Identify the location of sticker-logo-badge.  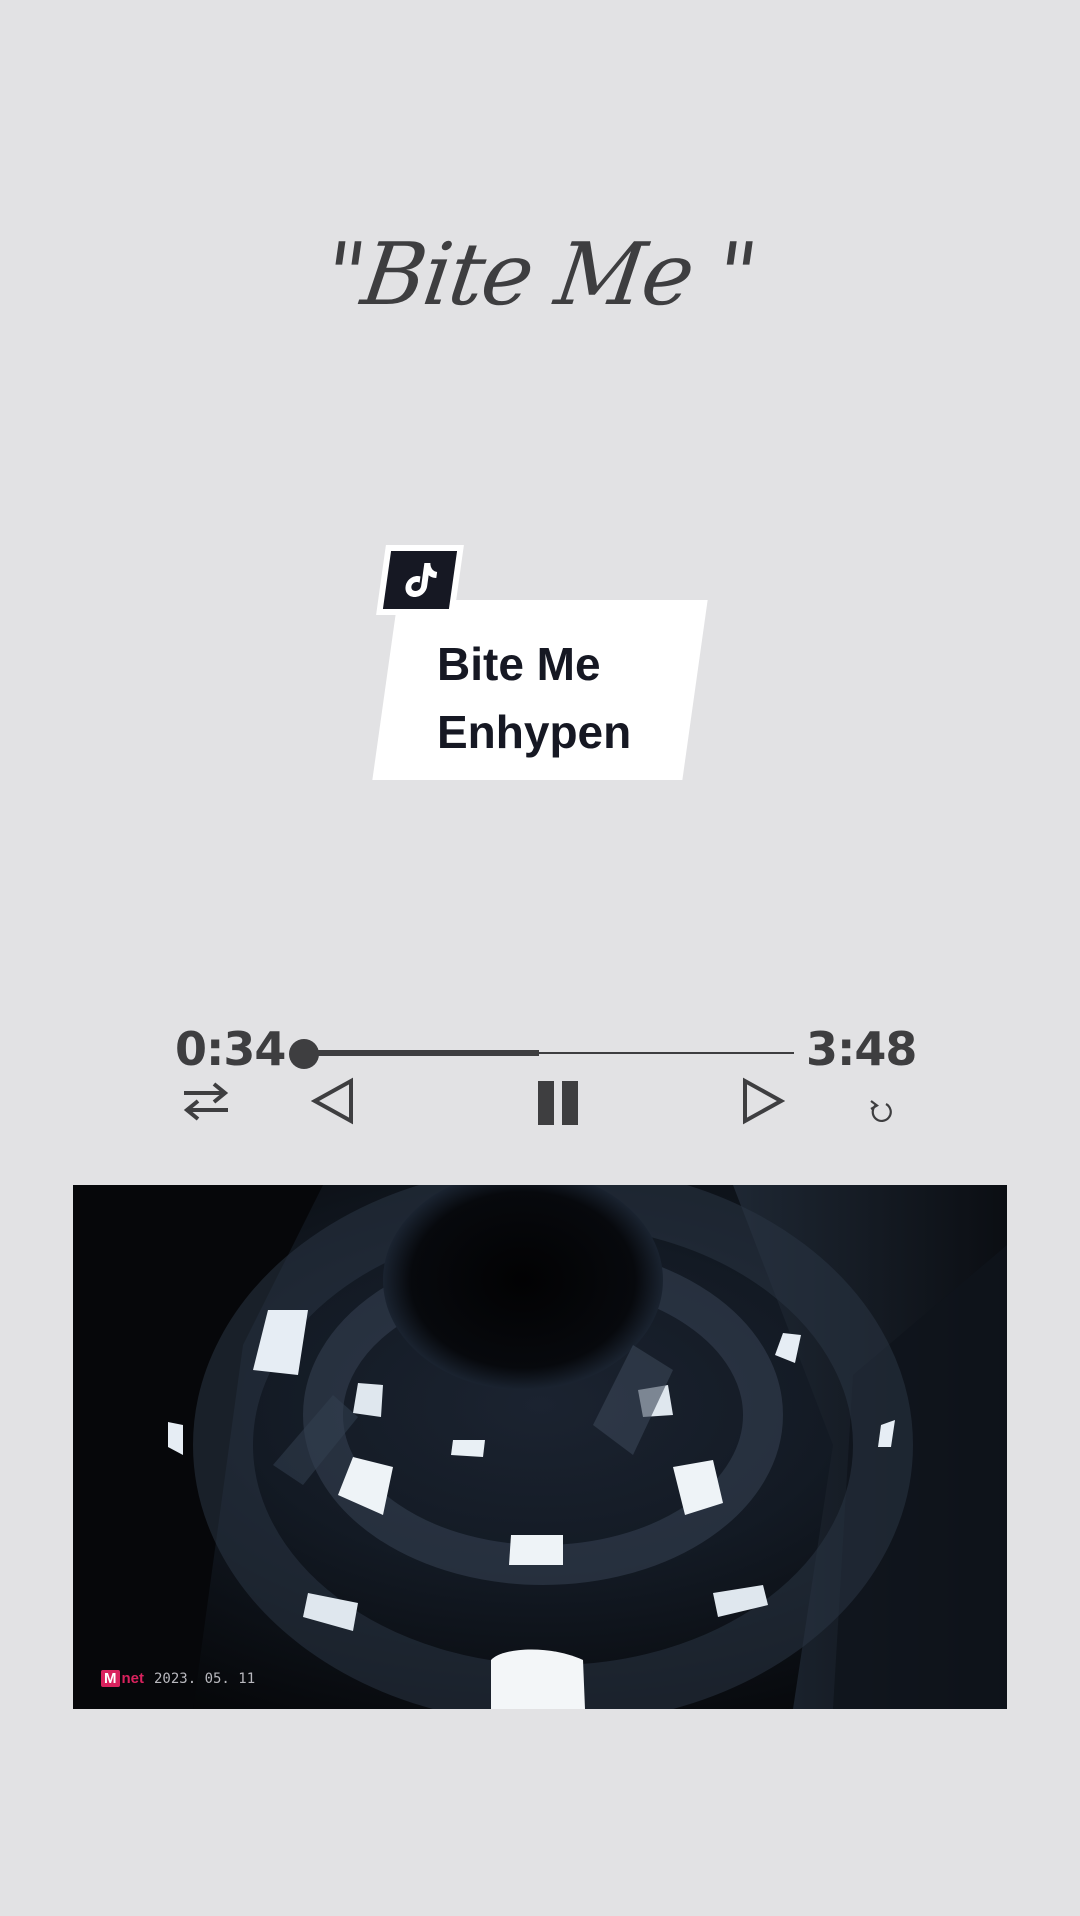
(420, 580).